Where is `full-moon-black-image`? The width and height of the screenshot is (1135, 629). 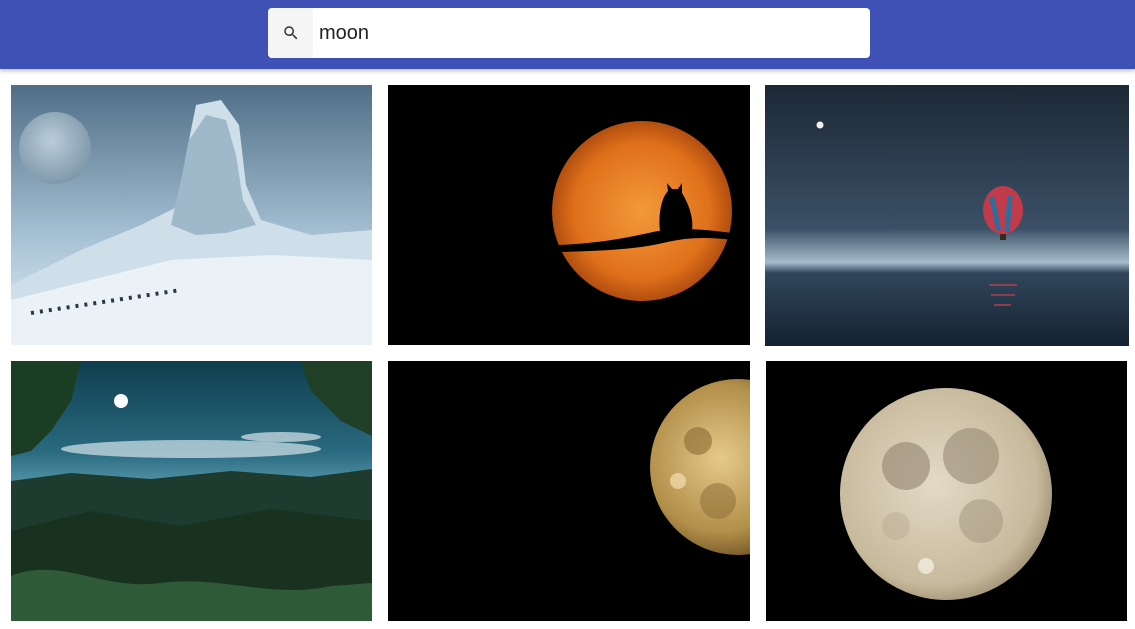
full-moon-black-image is located at coordinates (946, 491).